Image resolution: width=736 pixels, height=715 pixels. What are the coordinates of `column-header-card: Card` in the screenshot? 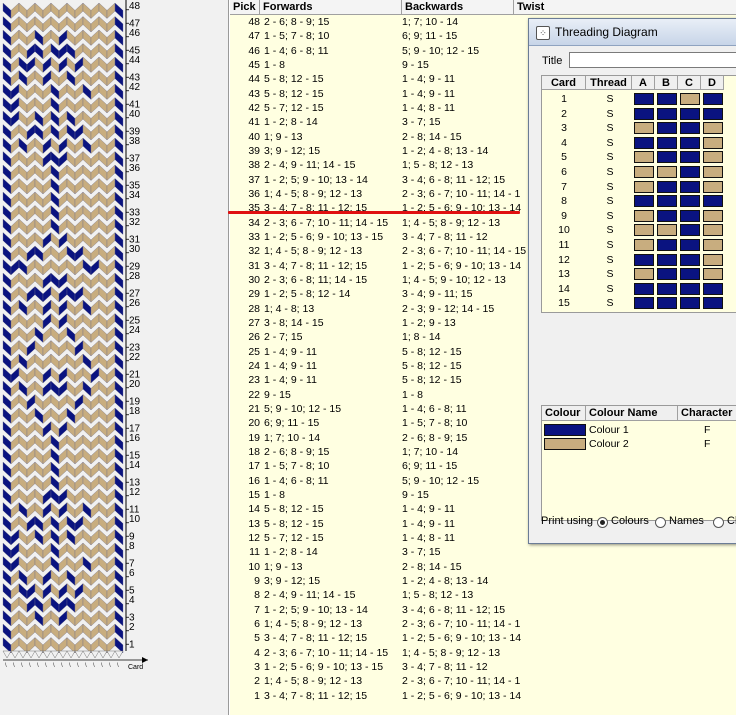 It's located at (564, 83).